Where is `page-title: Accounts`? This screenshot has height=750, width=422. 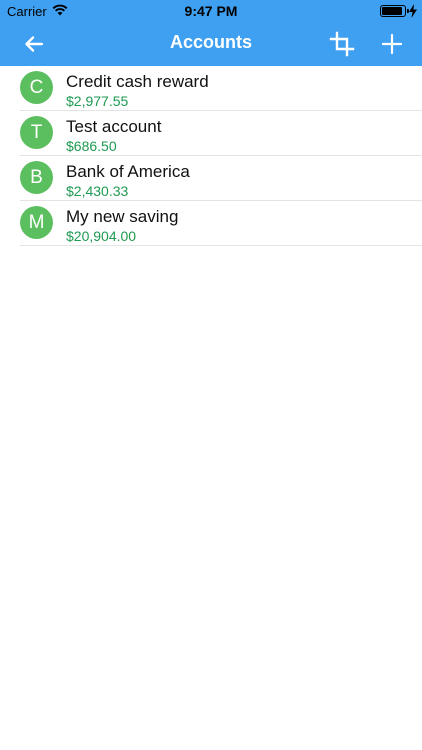
page-title: Accounts is located at coordinates (210, 42).